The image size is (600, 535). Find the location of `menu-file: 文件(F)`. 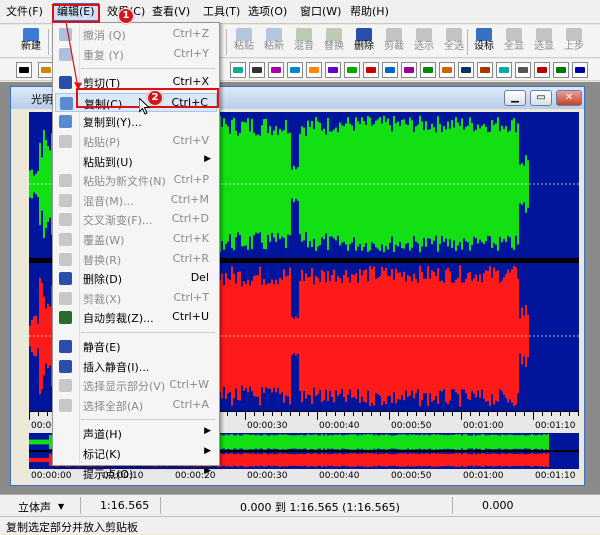

menu-file: 文件(F) is located at coordinates (24, 12).